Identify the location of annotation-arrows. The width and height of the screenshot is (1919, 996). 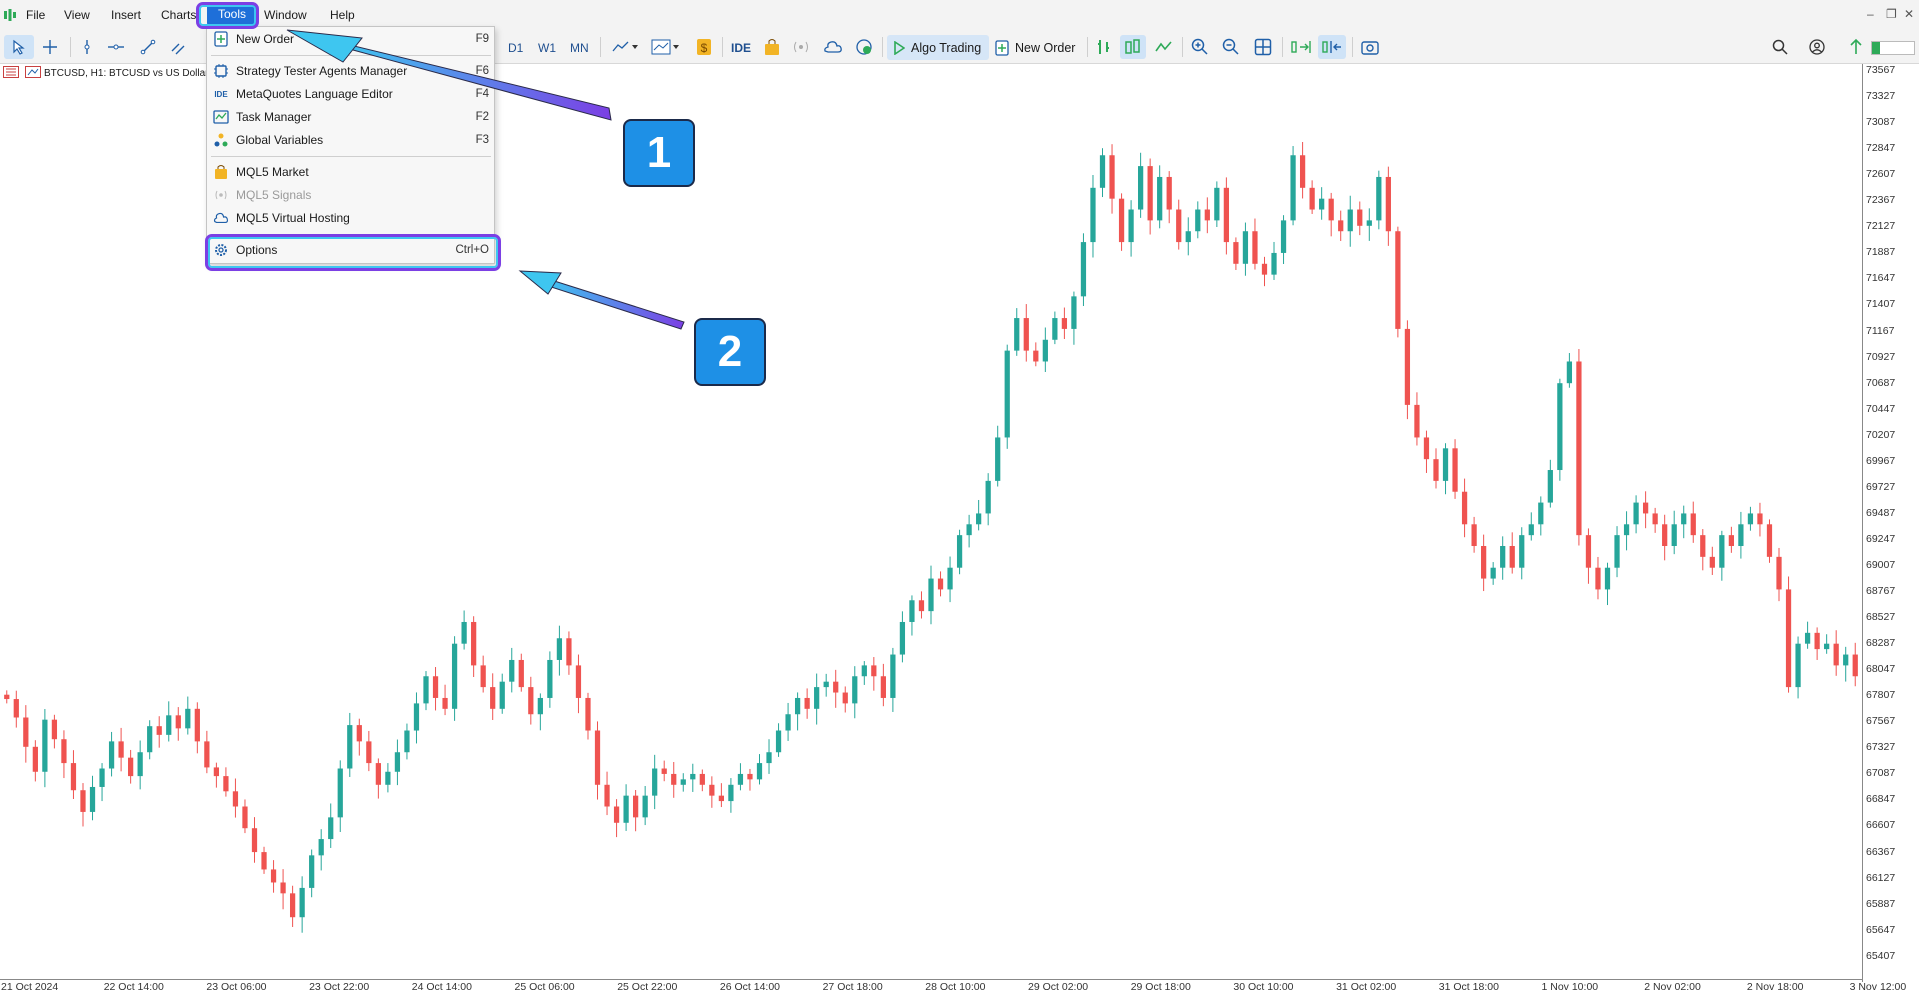
(485, 179).